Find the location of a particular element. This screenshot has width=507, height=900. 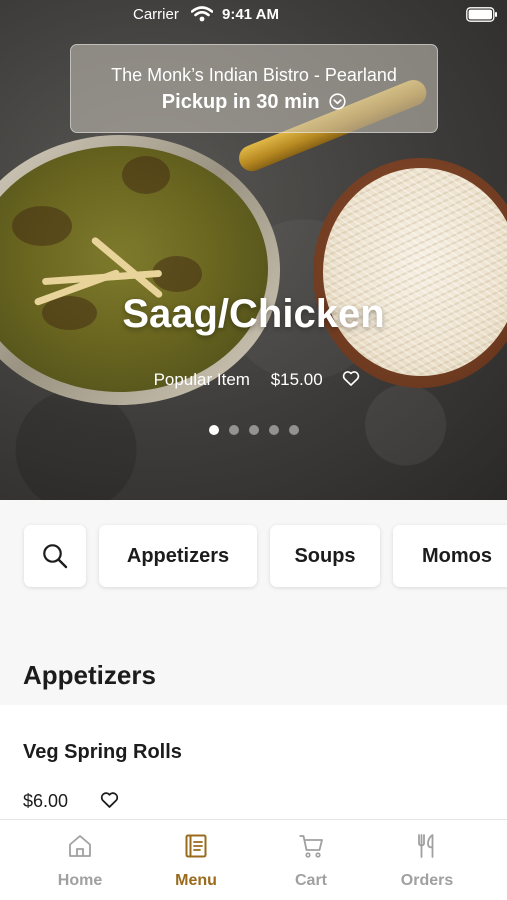

wifi-icon is located at coordinates (202, 14).